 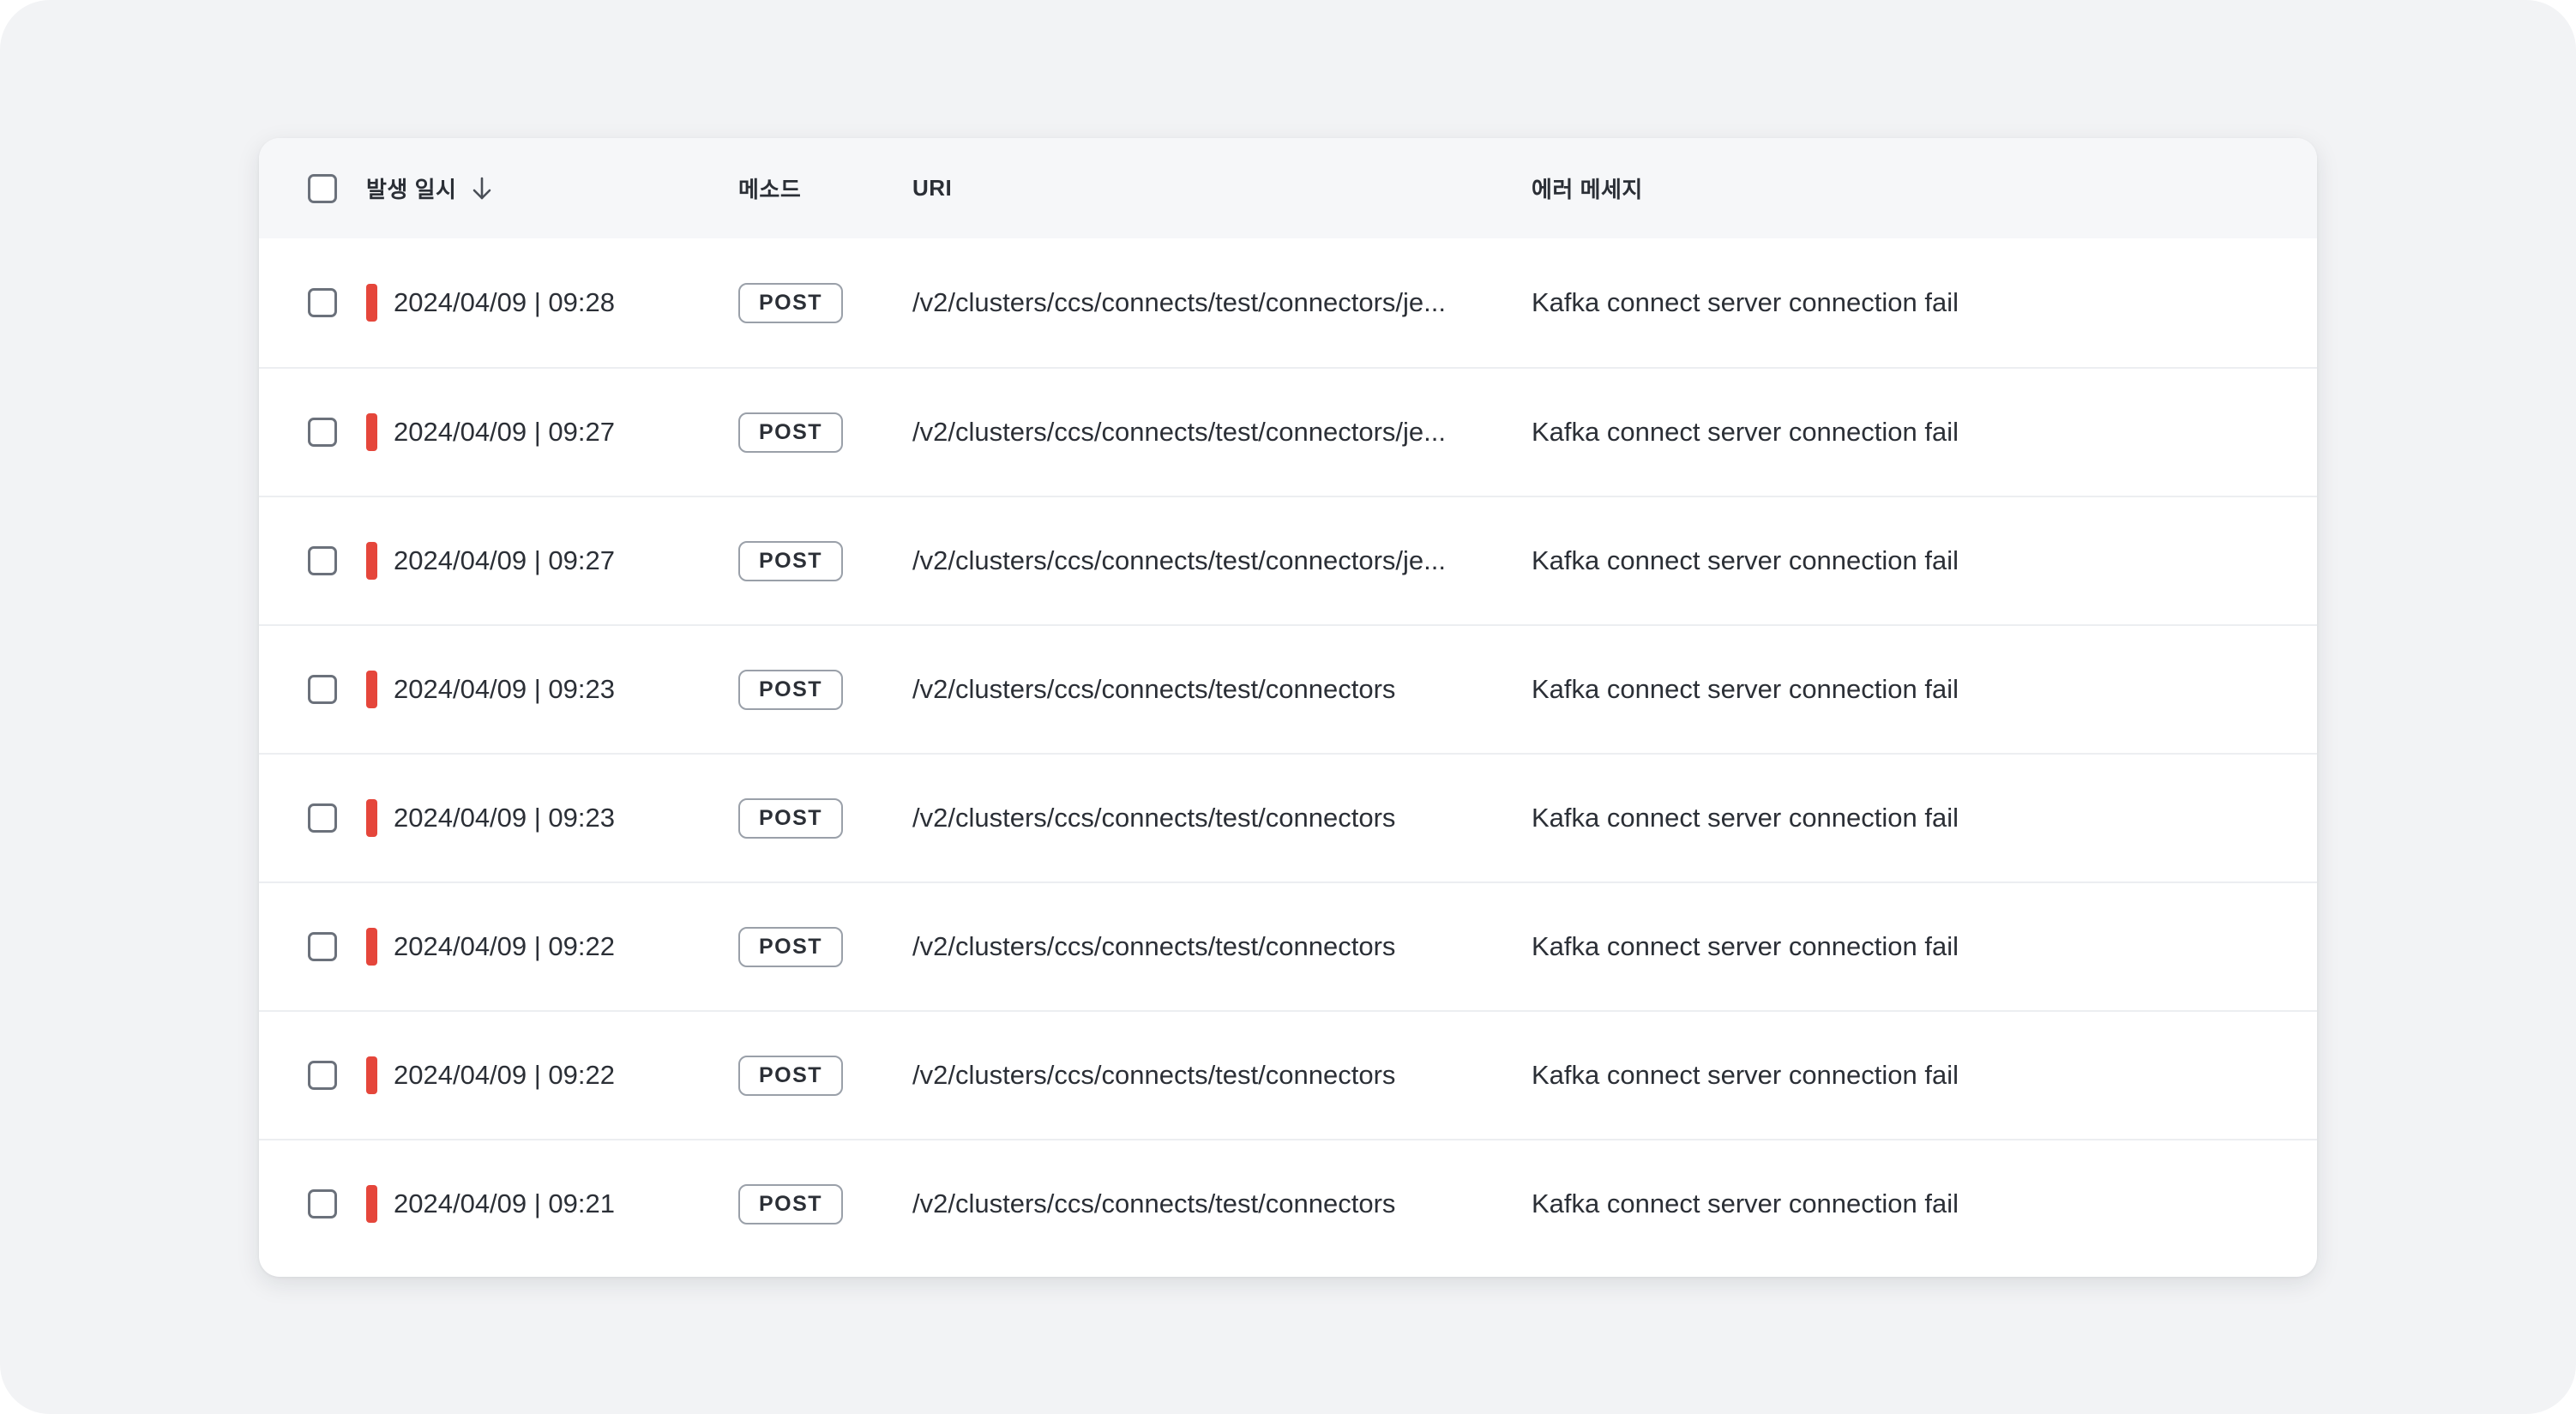 I want to click on header-method-cell: 메소드, so click(x=769, y=188).